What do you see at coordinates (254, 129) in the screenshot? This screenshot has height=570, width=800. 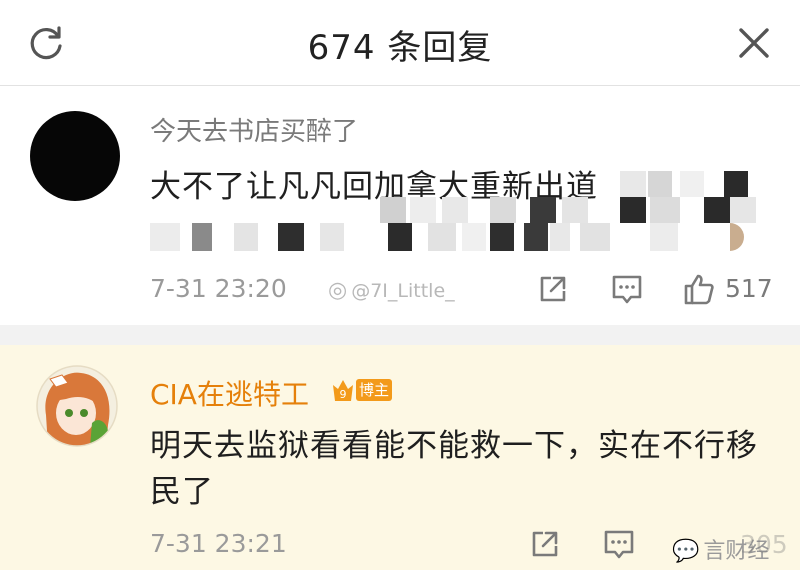 I see `comment-username: 今天去书店买醉了` at bounding box center [254, 129].